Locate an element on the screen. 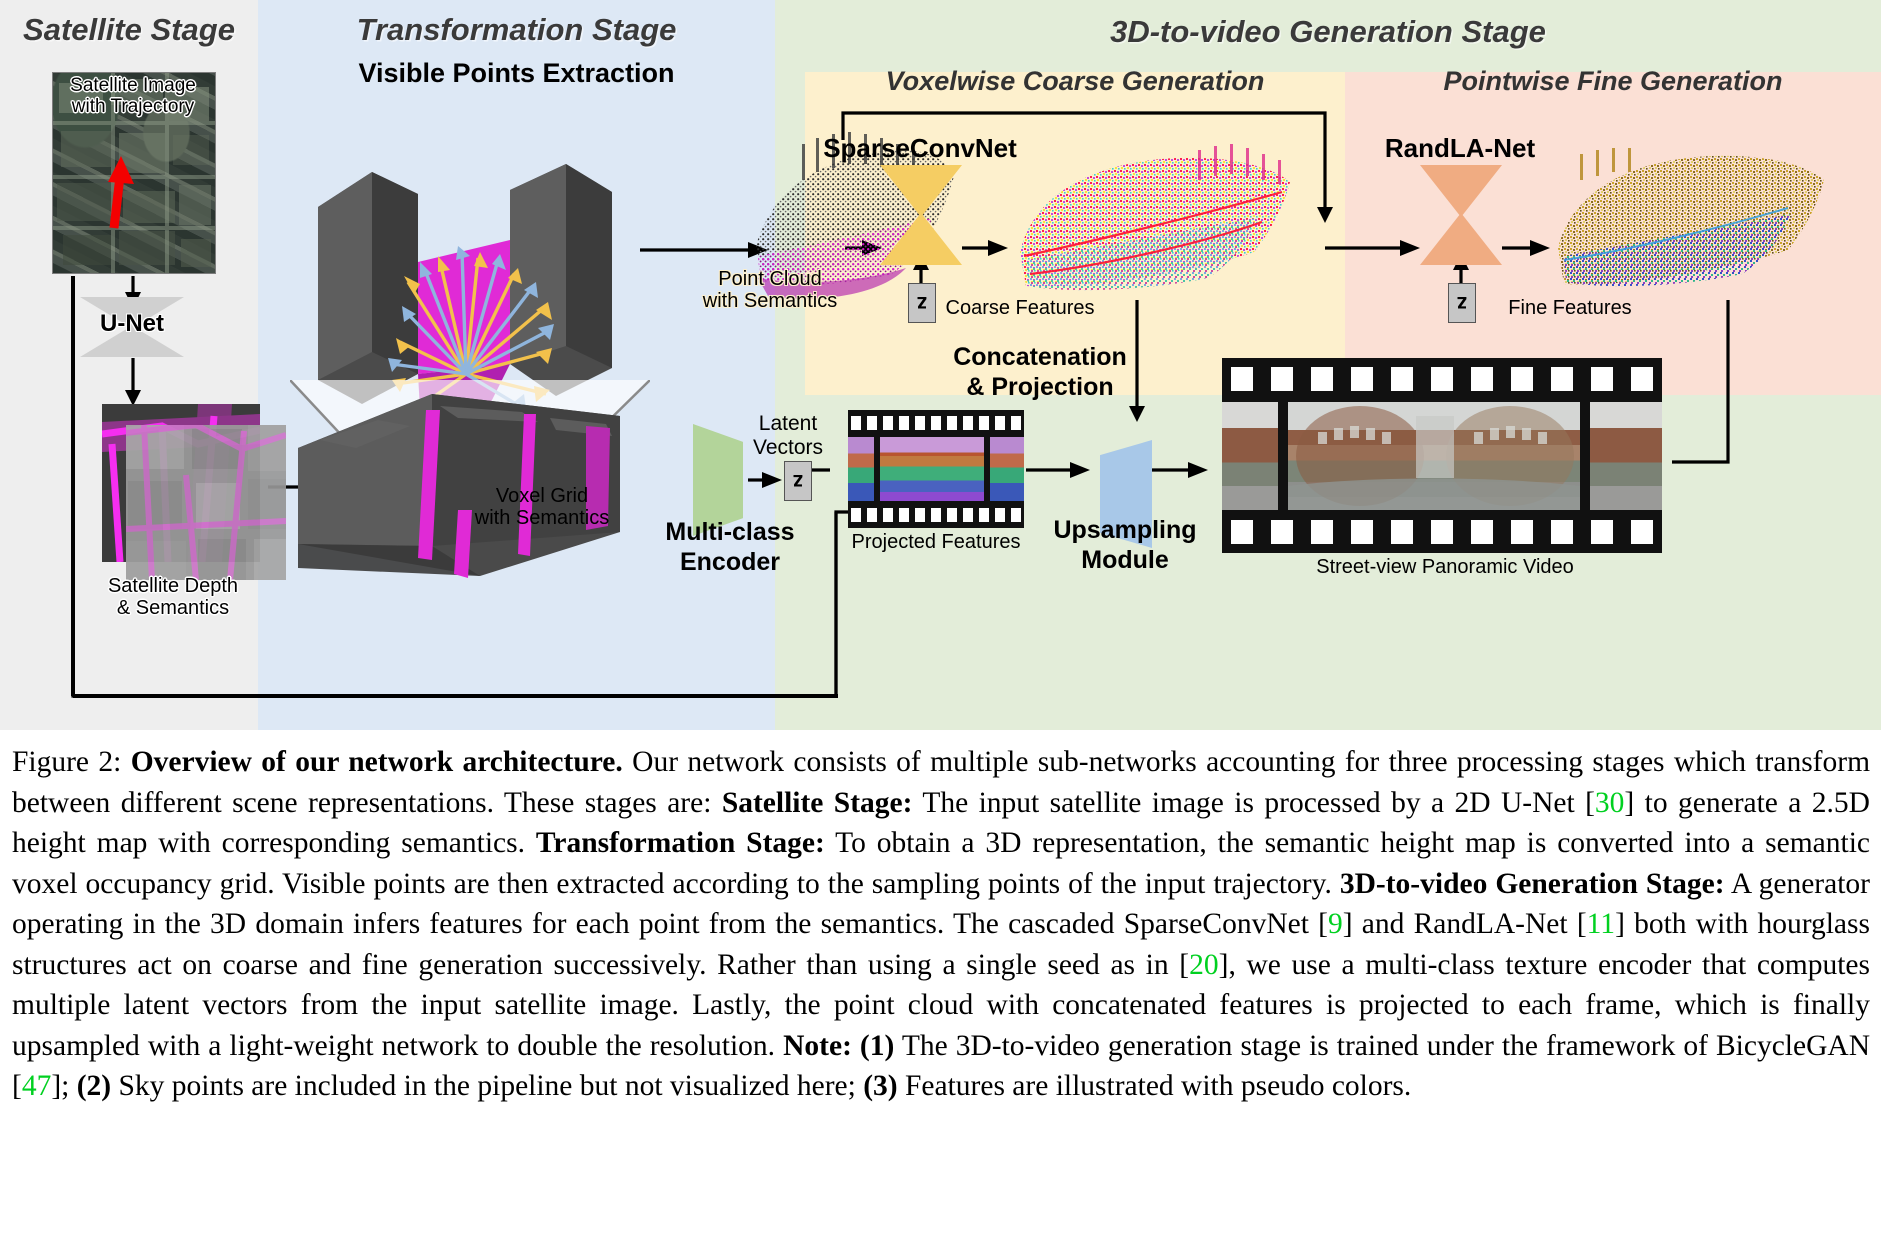 The height and width of the screenshot is (1240, 1881). group-outline-left is located at coordinates (73, 486).